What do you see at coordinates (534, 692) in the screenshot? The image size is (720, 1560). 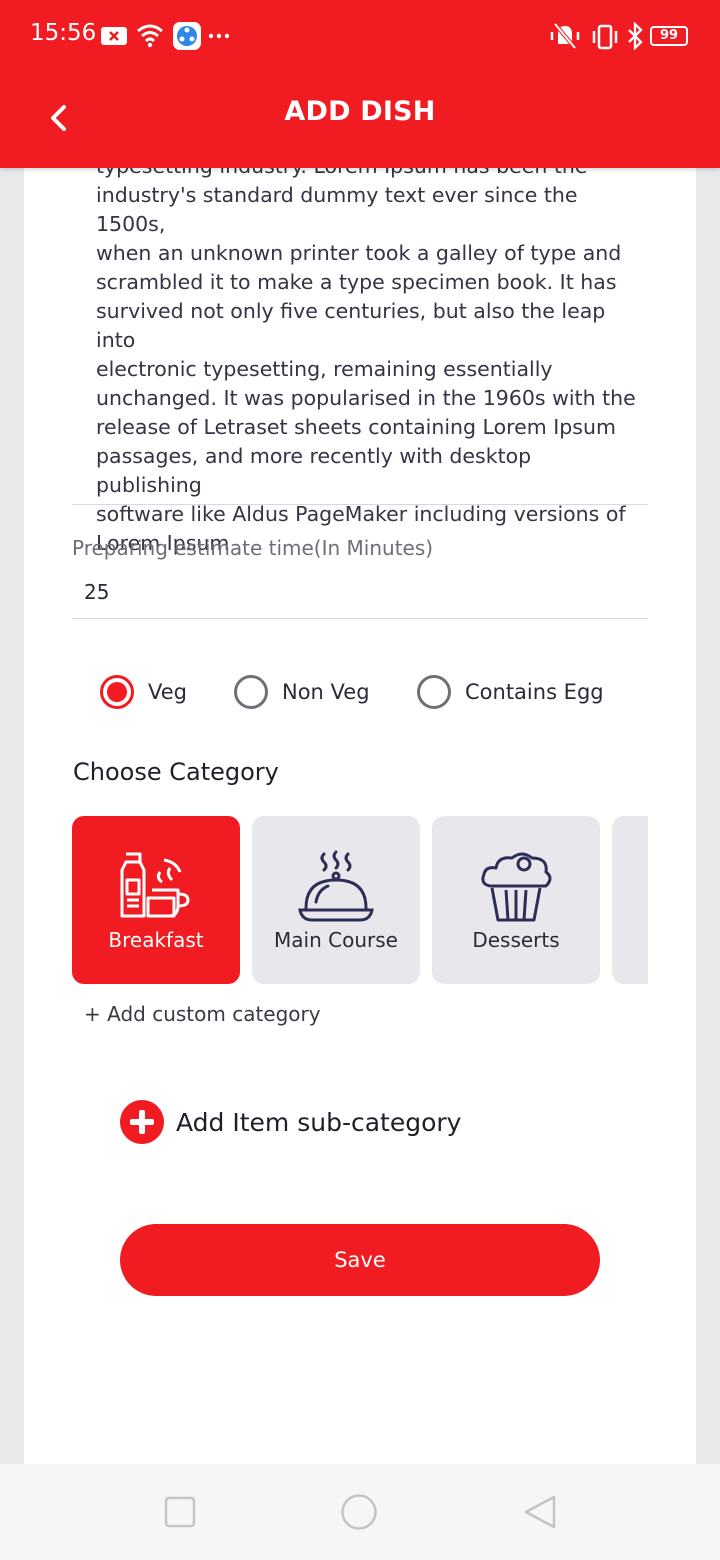 I see `radio-contains-egg-label: Contains Egg` at bounding box center [534, 692].